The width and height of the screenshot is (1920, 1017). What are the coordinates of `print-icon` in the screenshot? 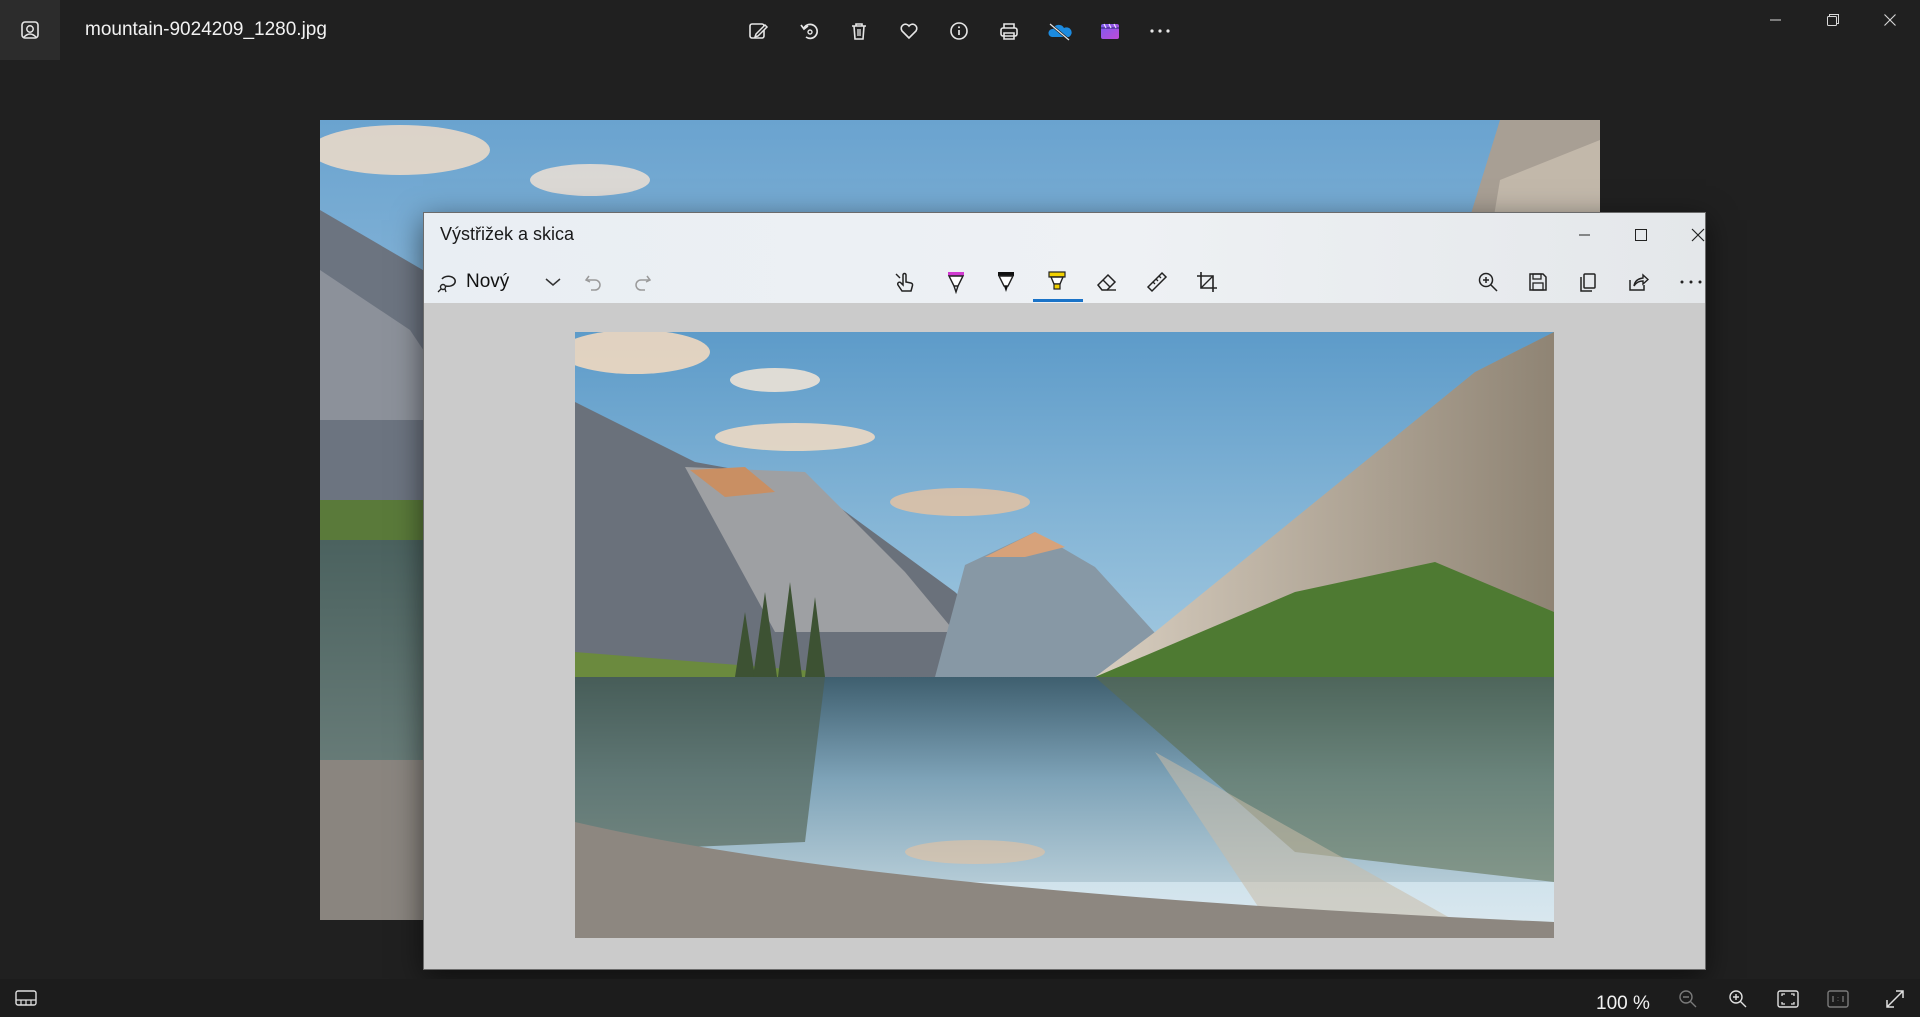 It's located at (1009, 31).